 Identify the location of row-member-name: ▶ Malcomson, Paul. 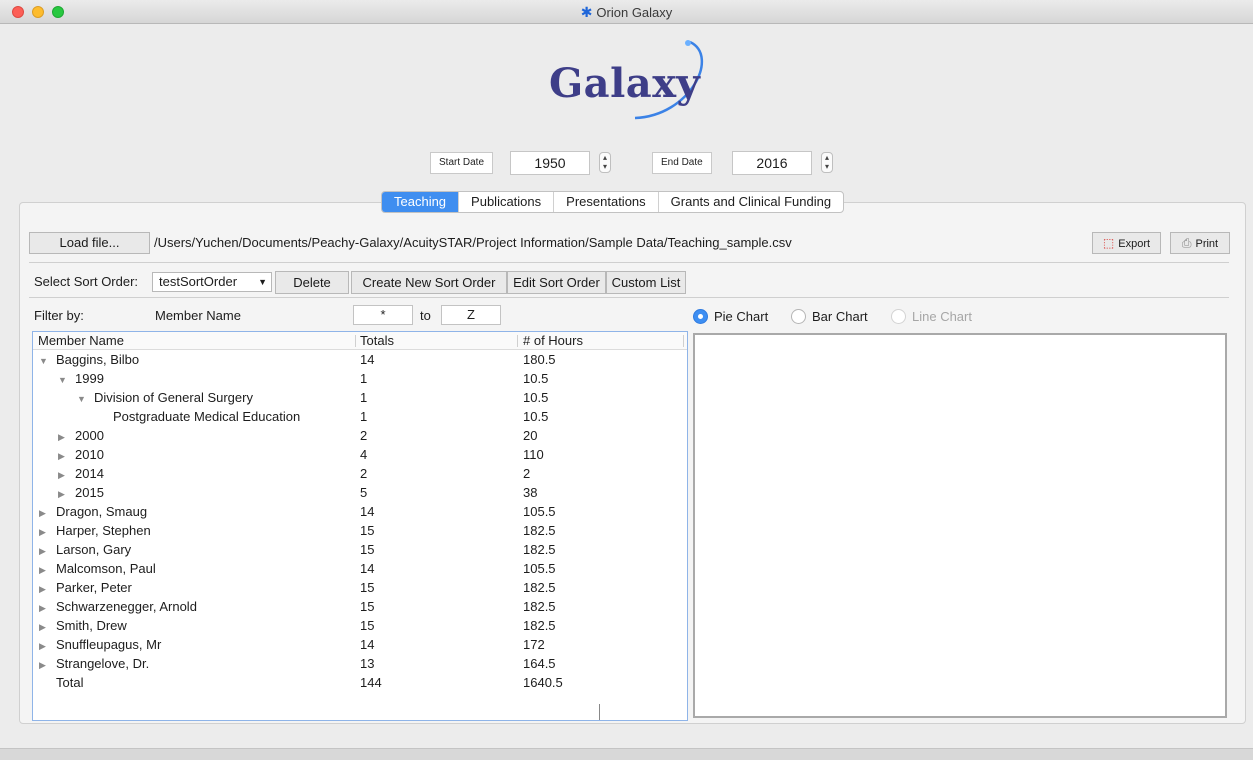
(97, 568).